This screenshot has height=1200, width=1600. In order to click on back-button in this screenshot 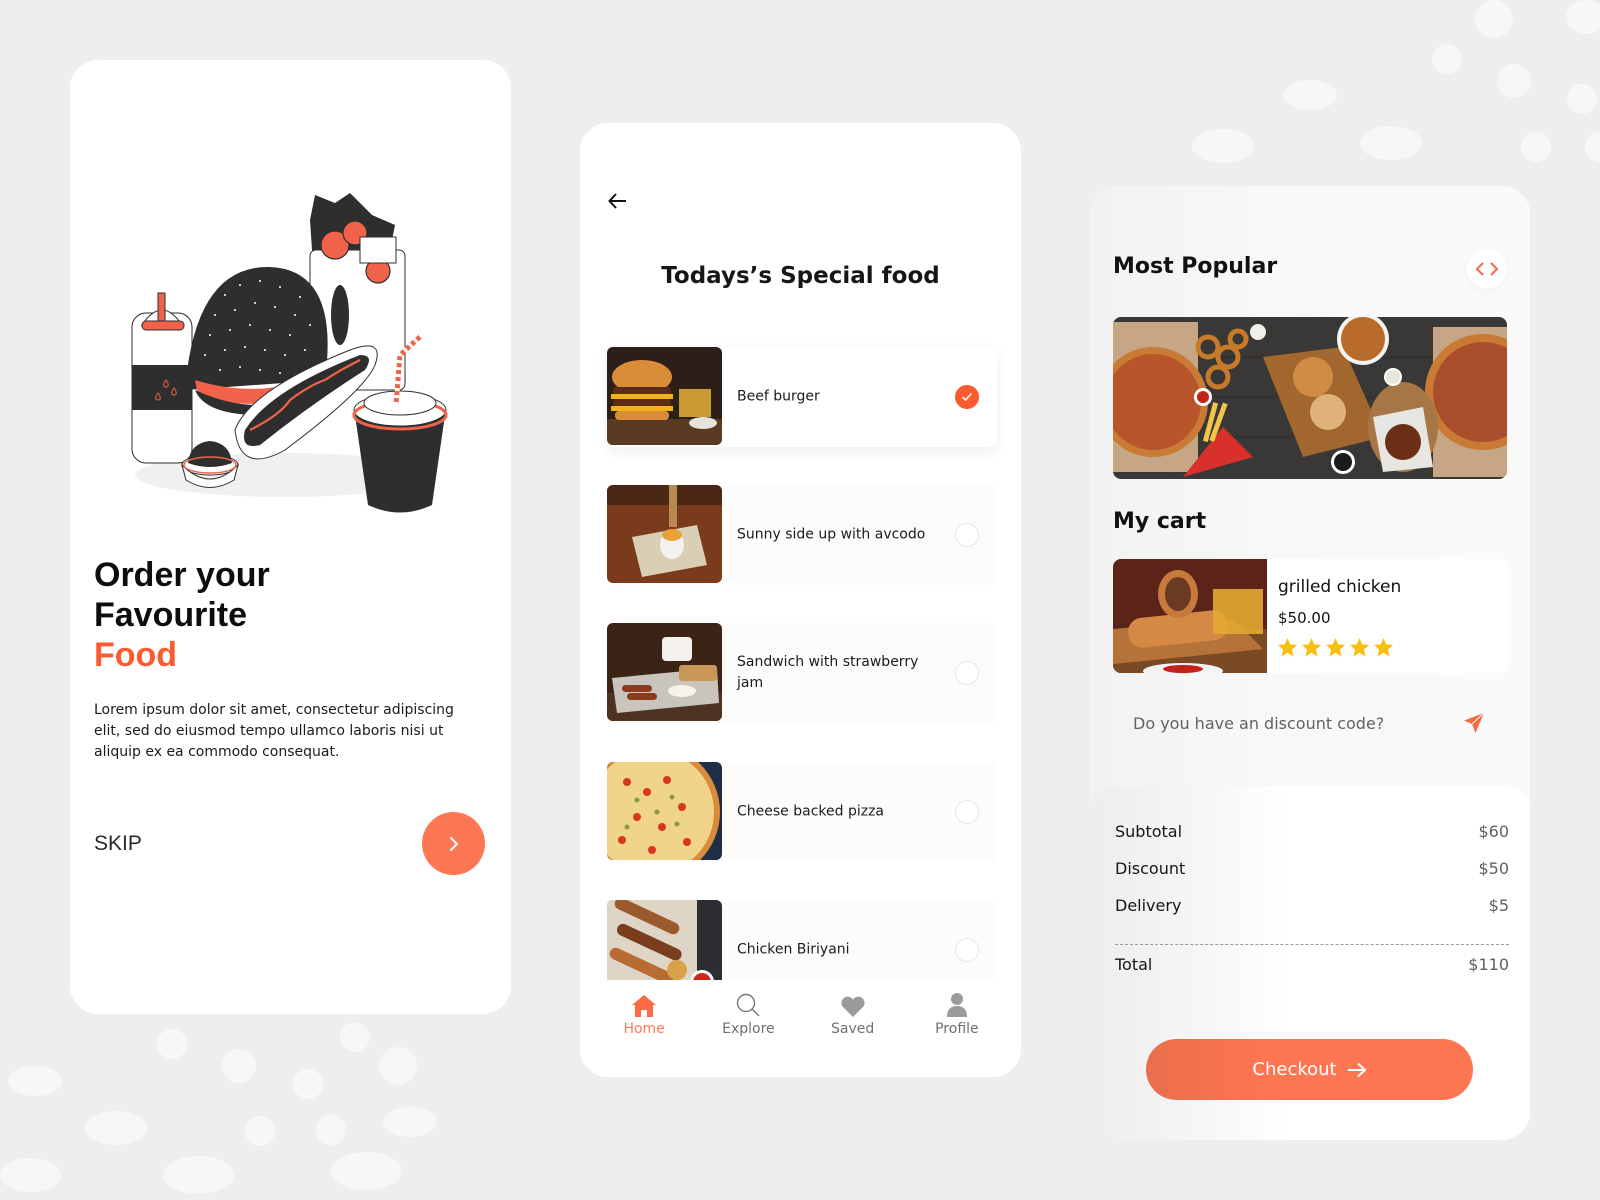, I will do `click(618, 201)`.